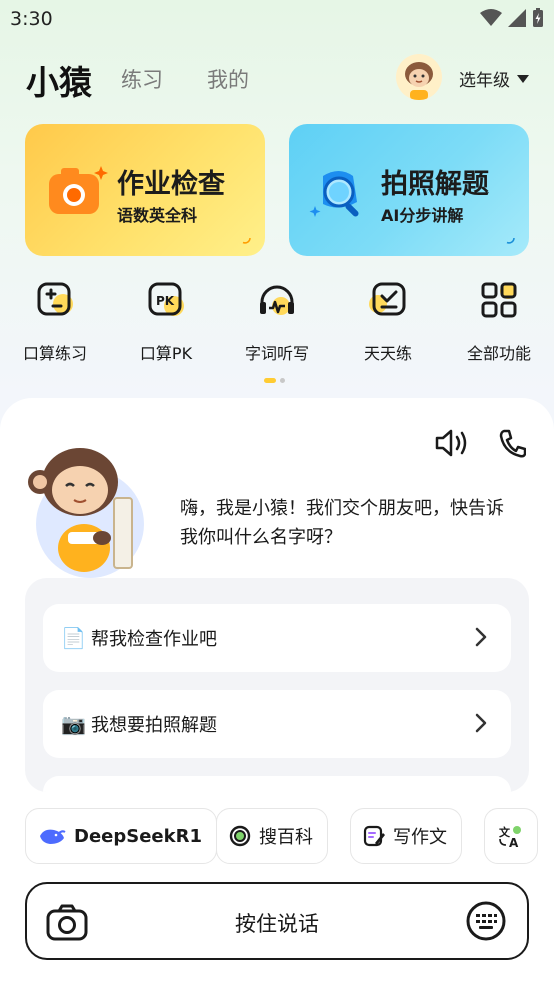  What do you see at coordinates (277, 724) in the screenshot?
I see `suggestion-photo-solve: 📷 我想要拍照解题` at bounding box center [277, 724].